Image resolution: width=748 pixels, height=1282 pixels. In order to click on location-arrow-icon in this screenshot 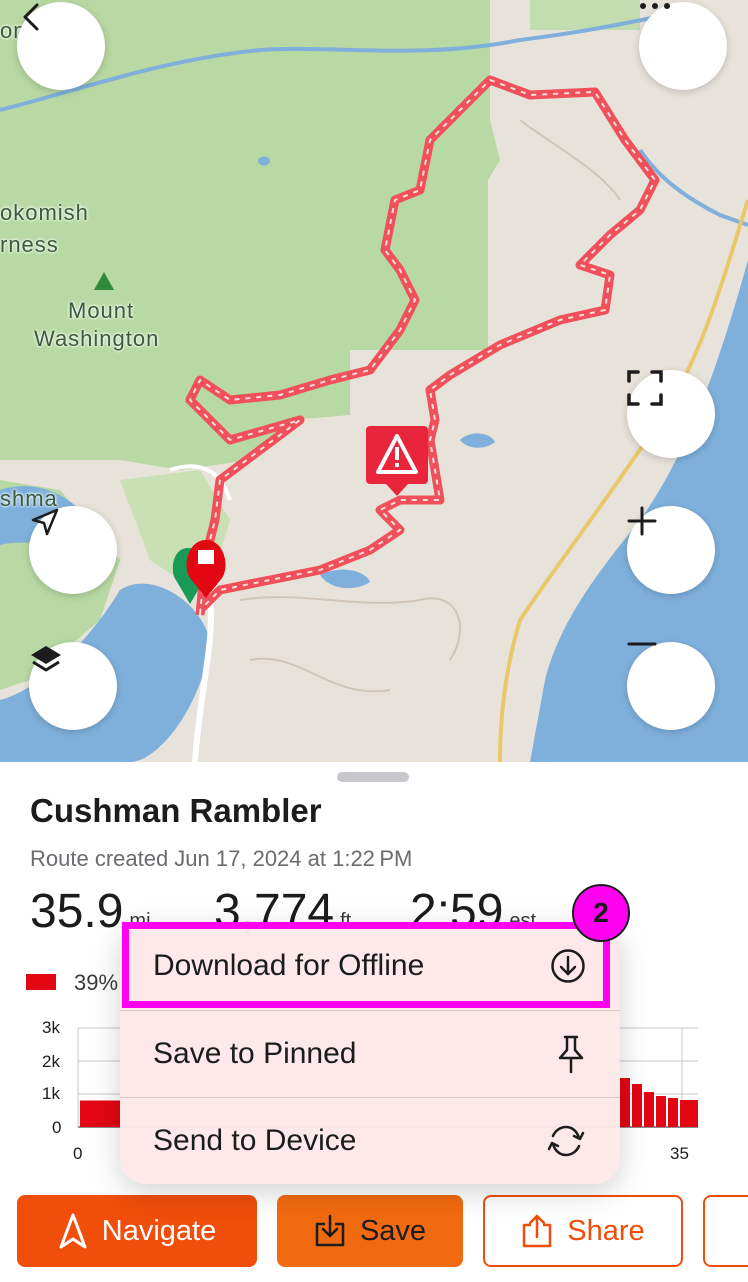, I will do `click(45, 522)`.